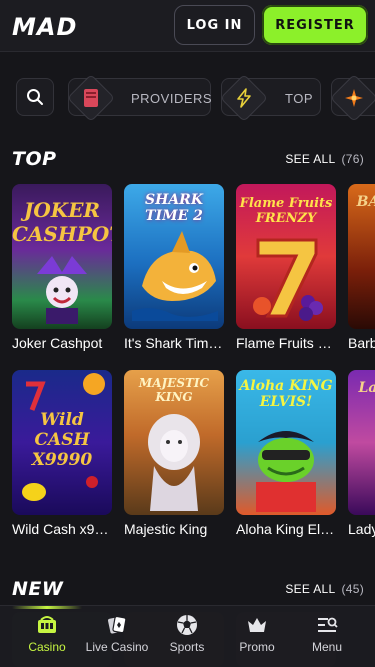 The width and height of the screenshot is (375, 667). What do you see at coordinates (117, 647) in the screenshot?
I see `nav-label: Live Casino` at bounding box center [117, 647].